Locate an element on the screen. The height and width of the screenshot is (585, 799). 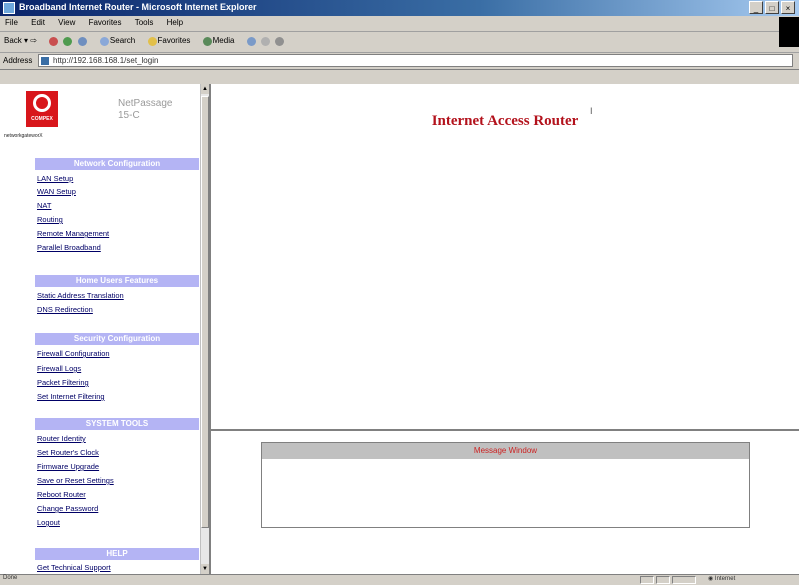
section-home-users-features: Home Users Features is located at coordinates (117, 281).